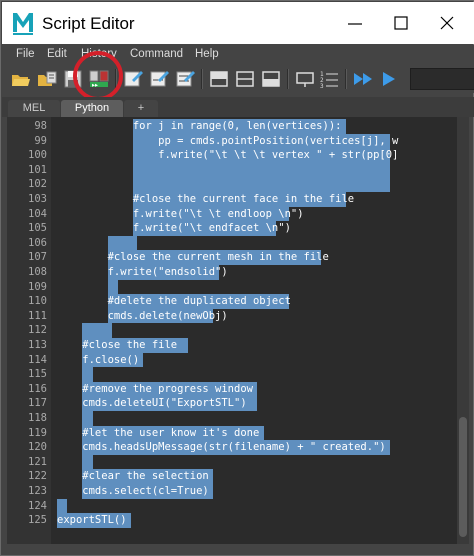 Image resolution: width=474 pixels, height=556 pixels. What do you see at coordinates (132, 476) in the screenshot?
I see `code-line: #clear the selection` at bounding box center [132, 476].